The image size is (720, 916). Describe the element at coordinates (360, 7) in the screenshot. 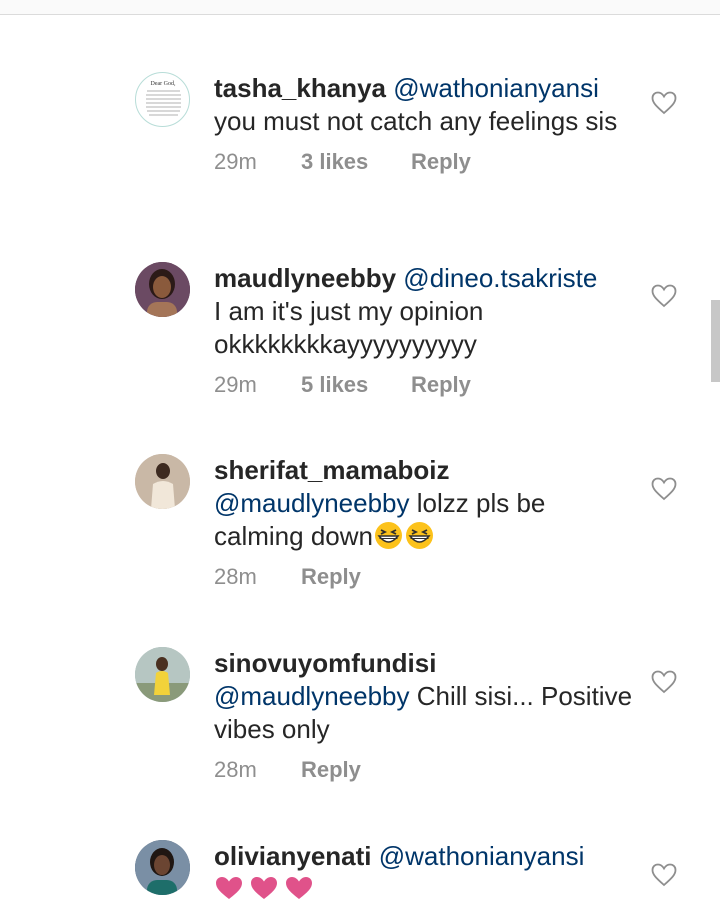

I see `top-bar` at that location.